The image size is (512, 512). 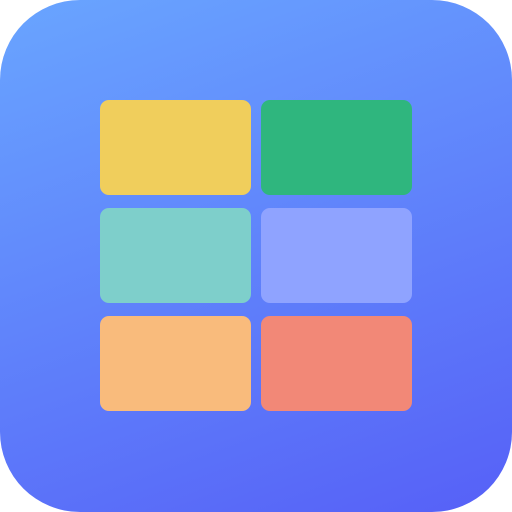 What do you see at coordinates (175, 147) in the screenshot?
I see `tile-yellow` at bounding box center [175, 147].